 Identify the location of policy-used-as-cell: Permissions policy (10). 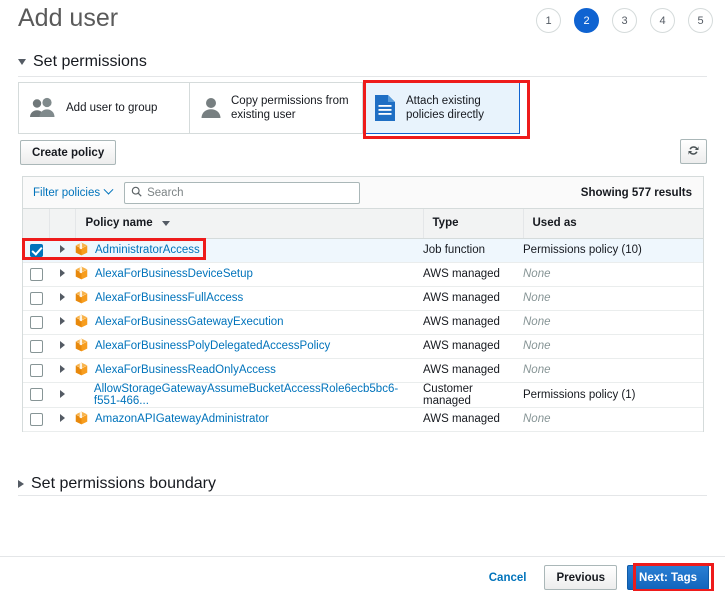
(613, 250).